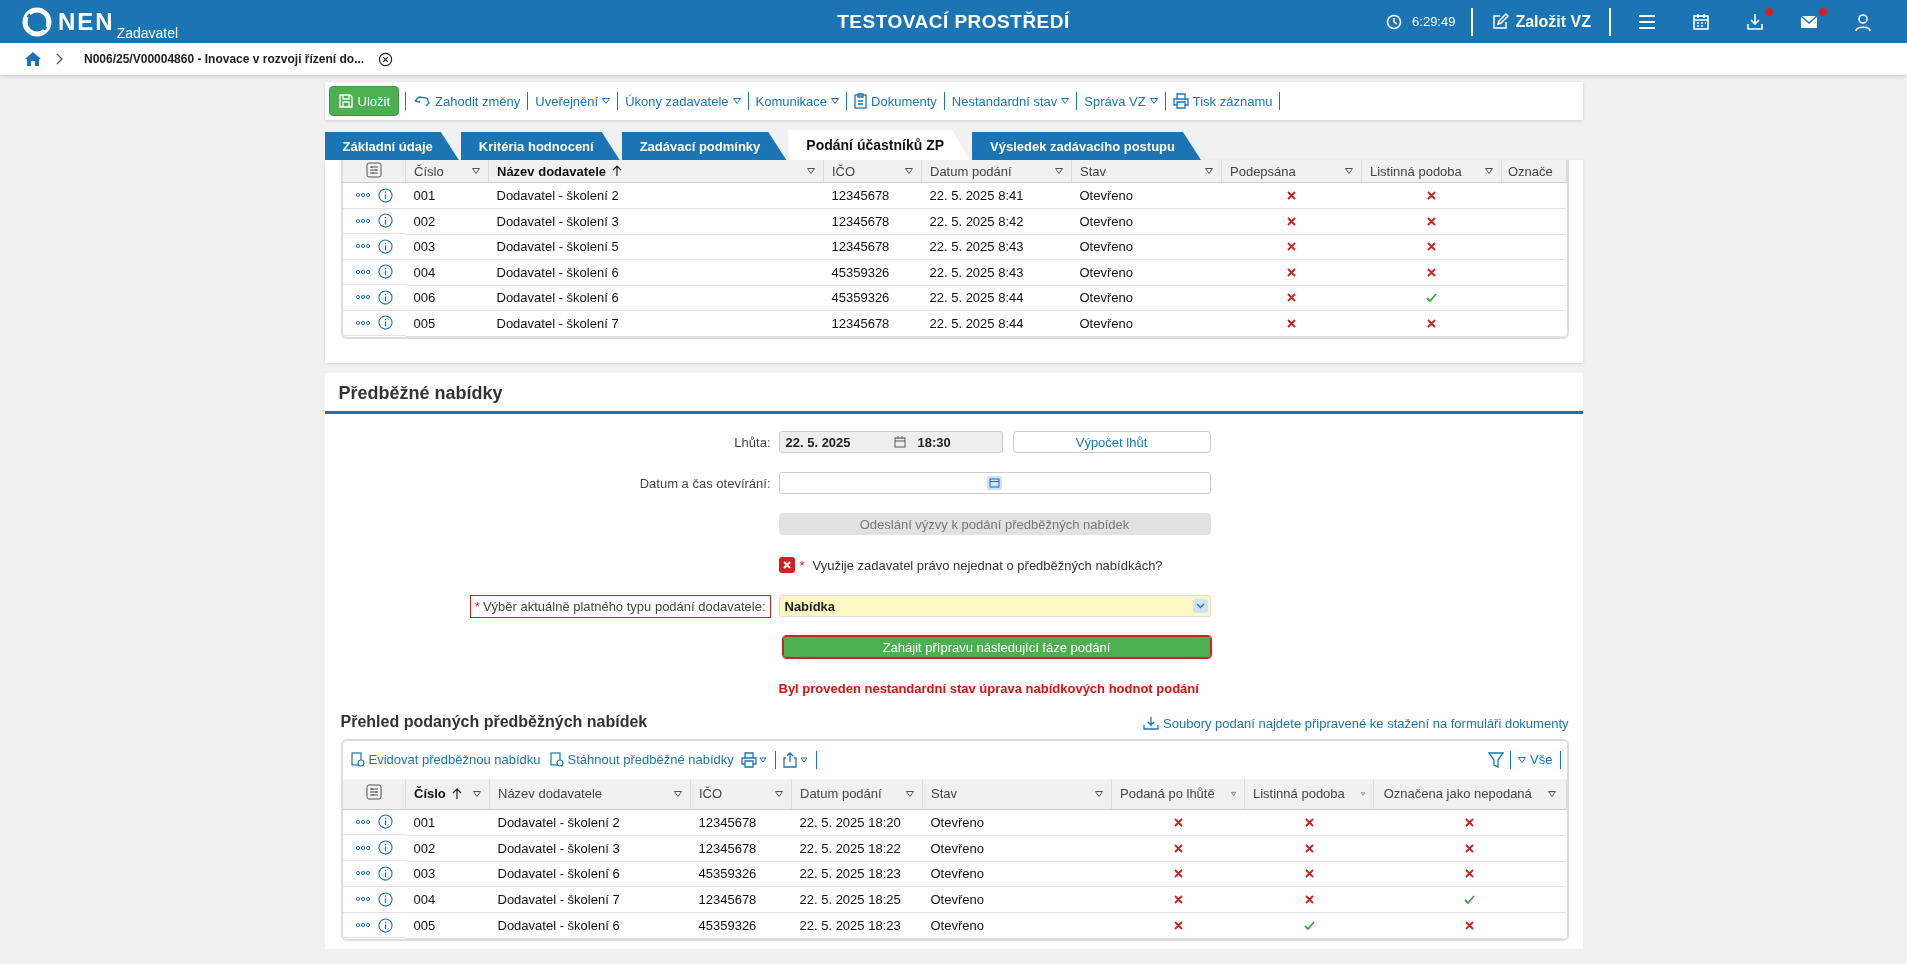 This screenshot has height=964, width=1907. I want to click on user-icon, so click(1863, 21).